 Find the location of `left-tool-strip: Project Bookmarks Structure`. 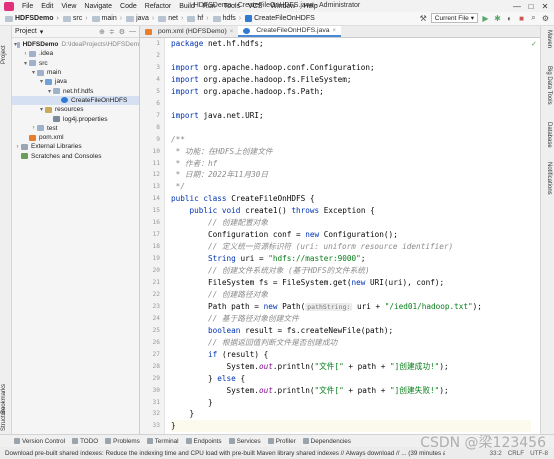

left-tool-strip: Project Bookmarks Structure is located at coordinates (6, 230).